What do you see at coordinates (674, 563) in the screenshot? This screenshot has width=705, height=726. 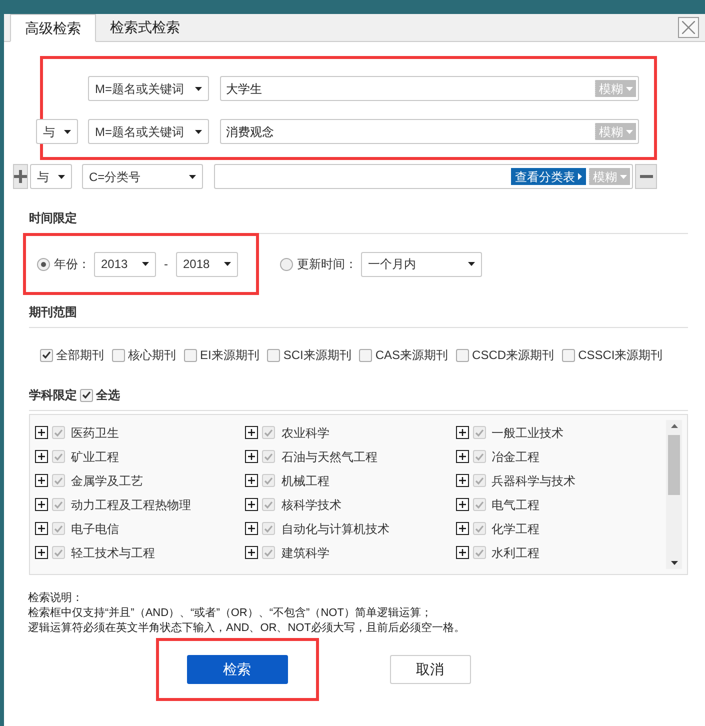 I see `scroll-down-icon` at bounding box center [674, 563].